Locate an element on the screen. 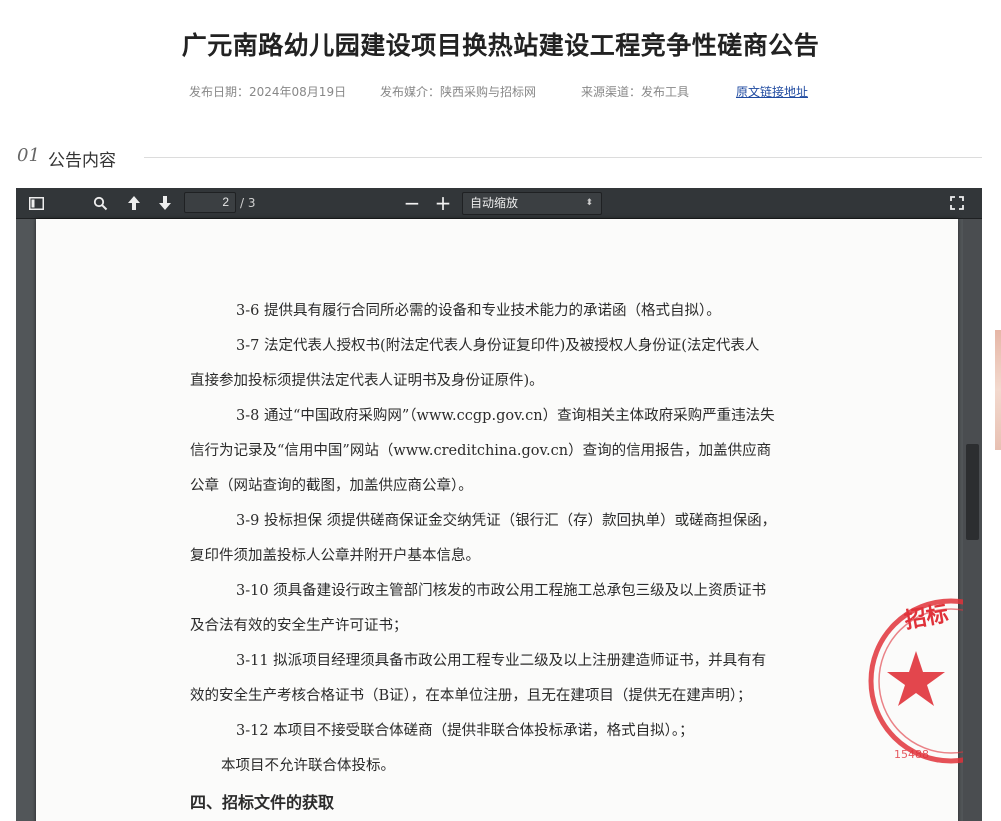  doc-line: 3-6 提供具有履行合同所必需的设备和专业技术能力的承诺函（格式自拟）。 is located at coordinates (478, 311).